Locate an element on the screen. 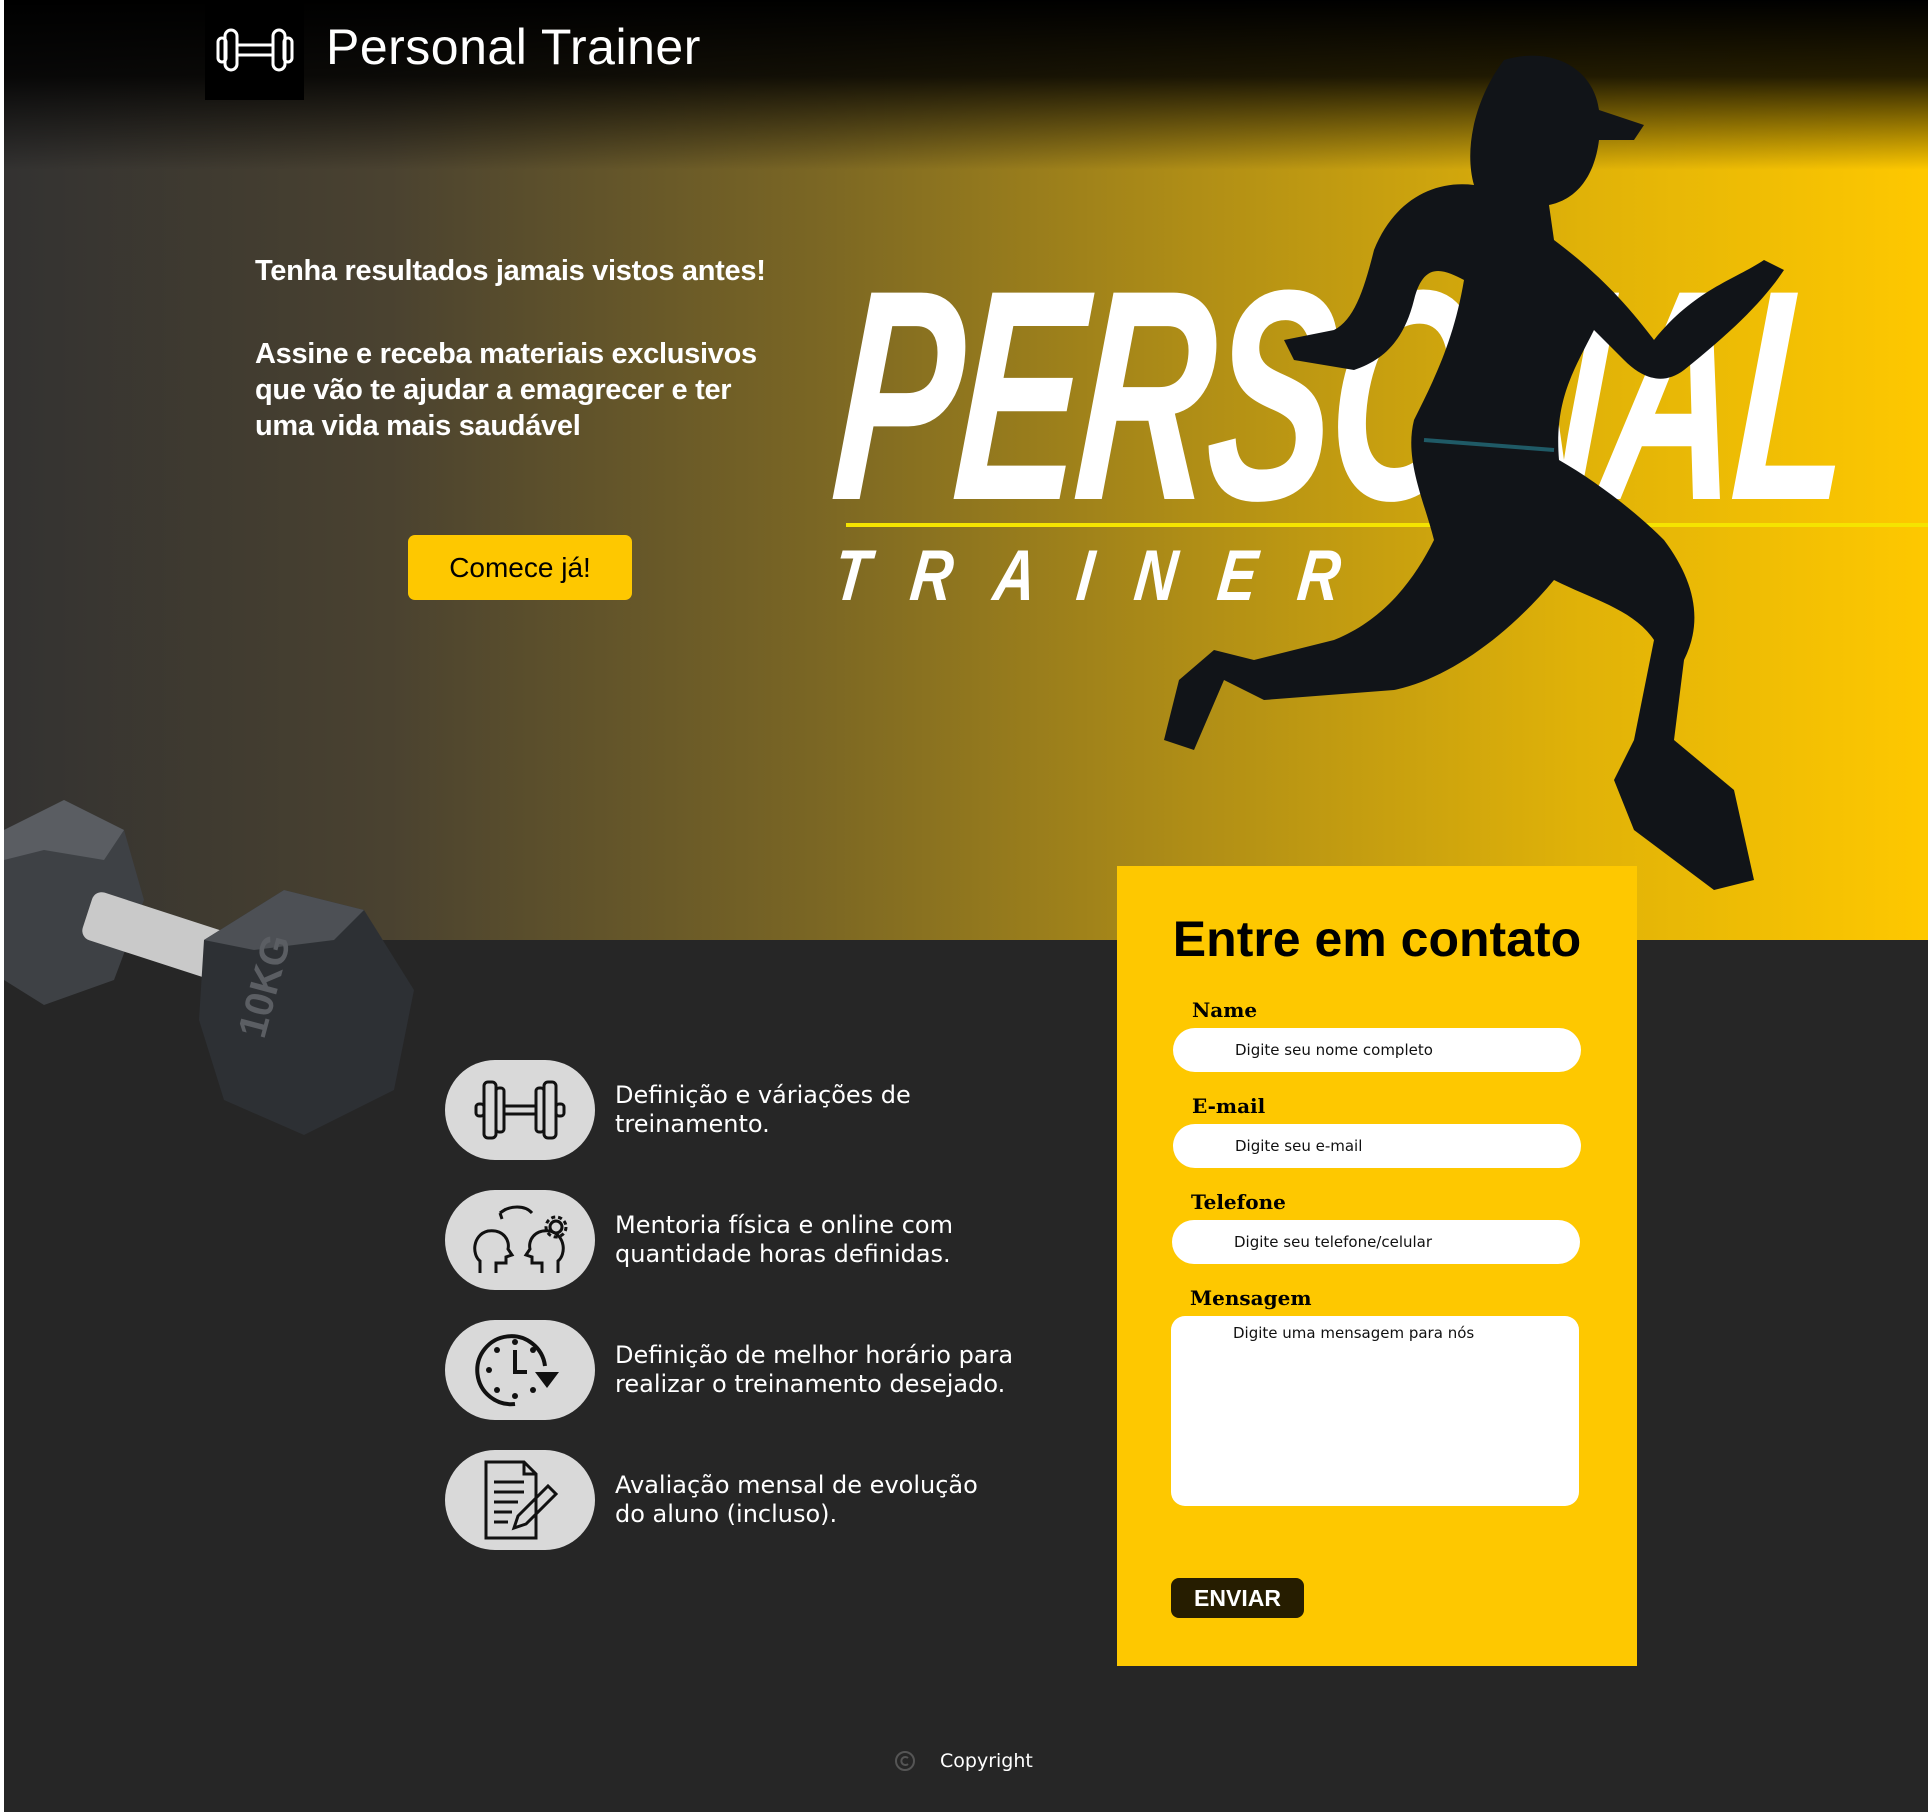 Image resolution: width=1928 pixels, height=1819 pixels. copyright-text: Copyright is located at coordinates (986, 1761).